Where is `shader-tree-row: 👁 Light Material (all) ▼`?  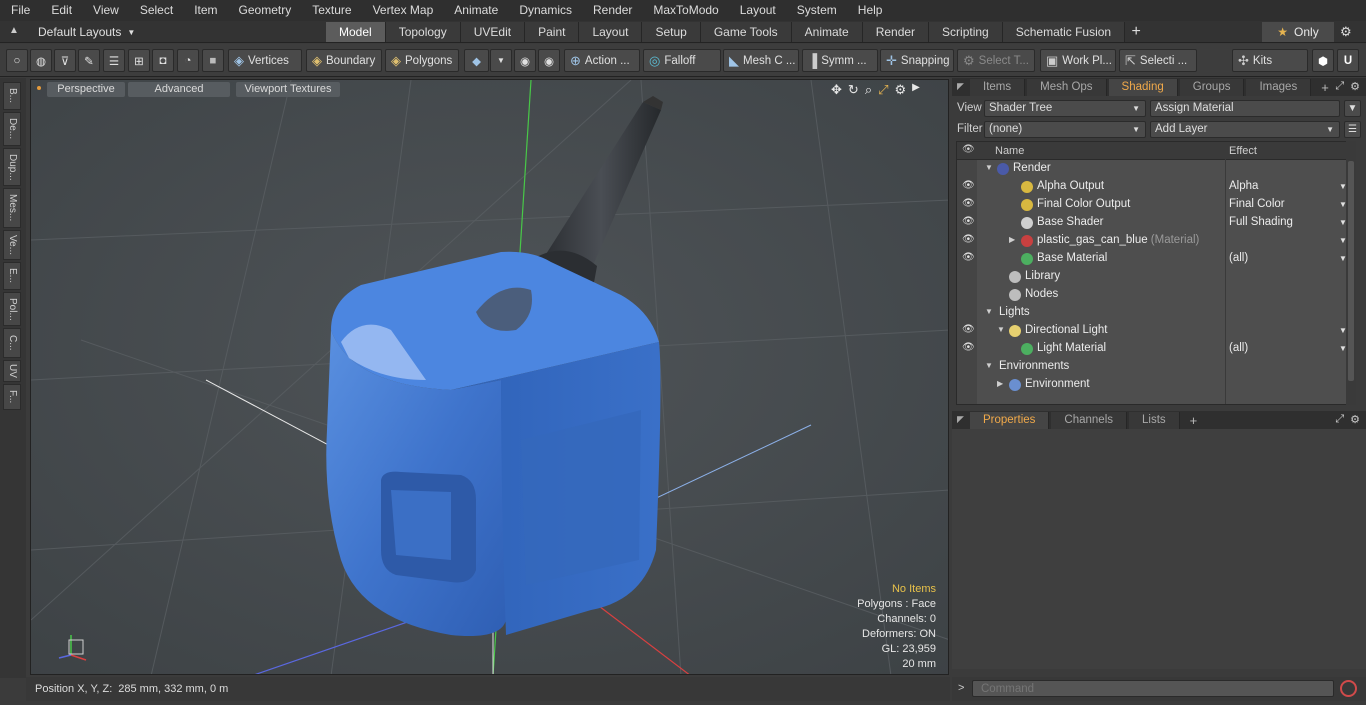 shader-tree-row: 👁 Light Material (all) ▼ is located at coordinates (1152, 349).